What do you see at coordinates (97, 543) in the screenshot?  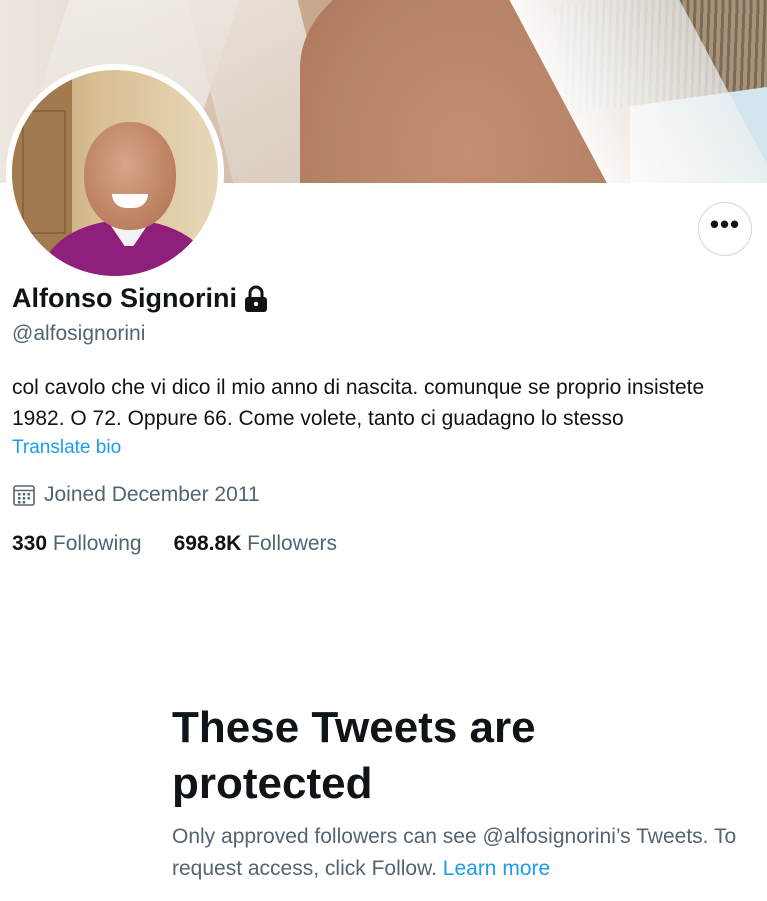 I see `following-label: Following` at bounding box center [97, 543].